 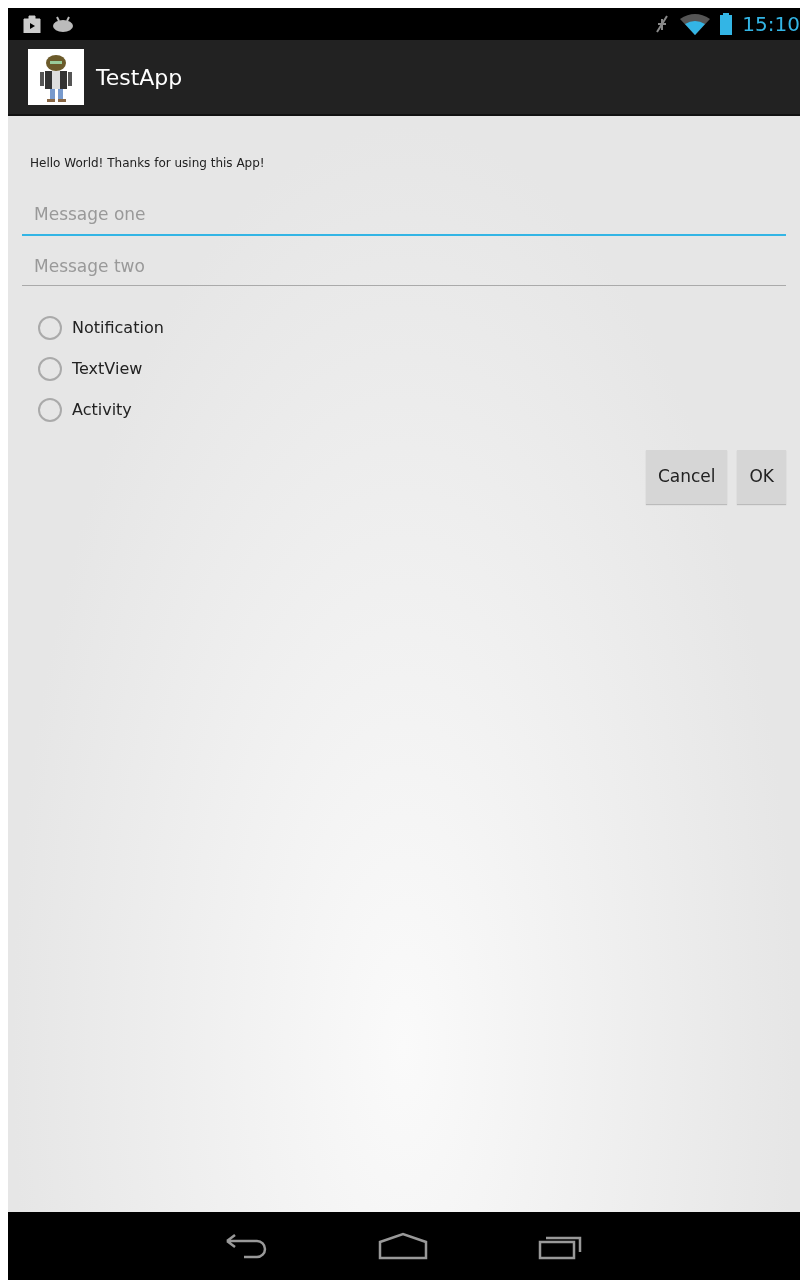 I want to click on option-label: TextView, so click(x=107, y=369).